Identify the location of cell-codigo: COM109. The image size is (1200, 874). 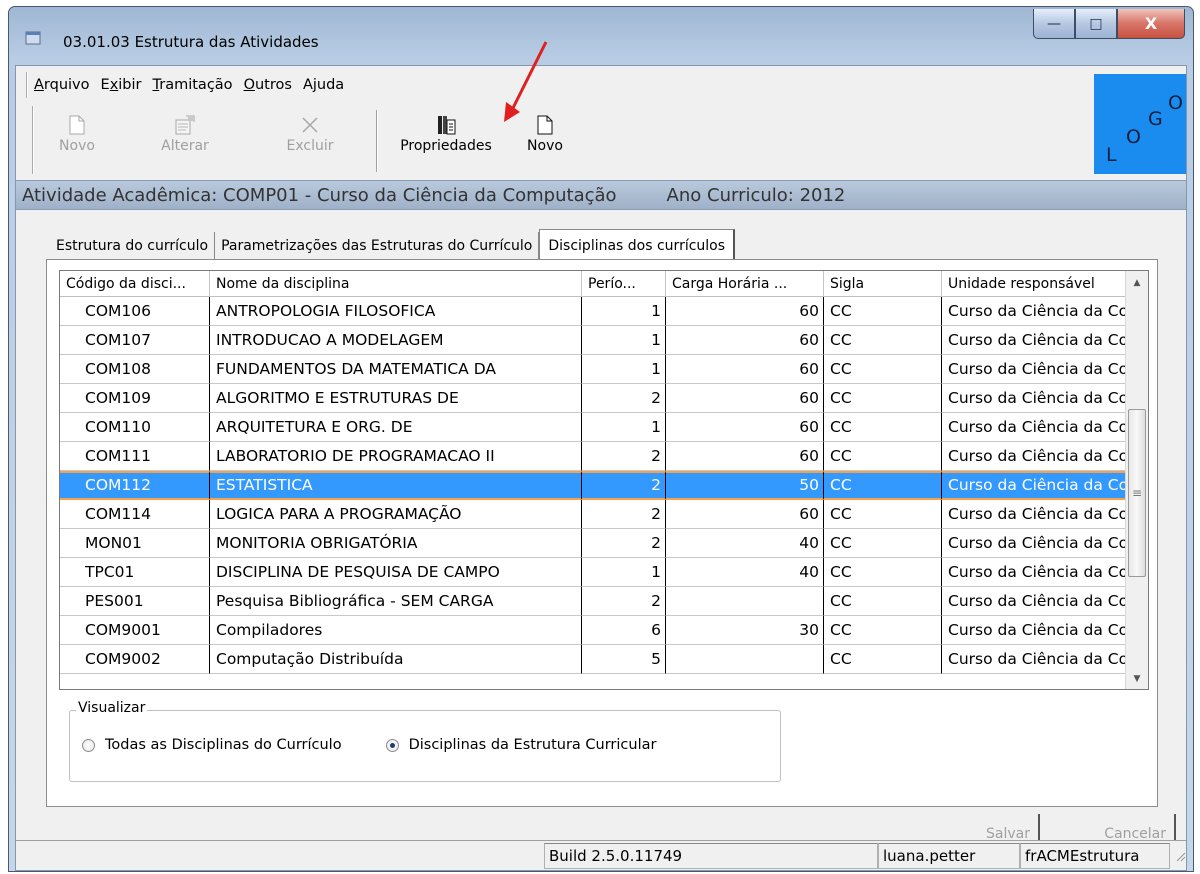
(135, 398).